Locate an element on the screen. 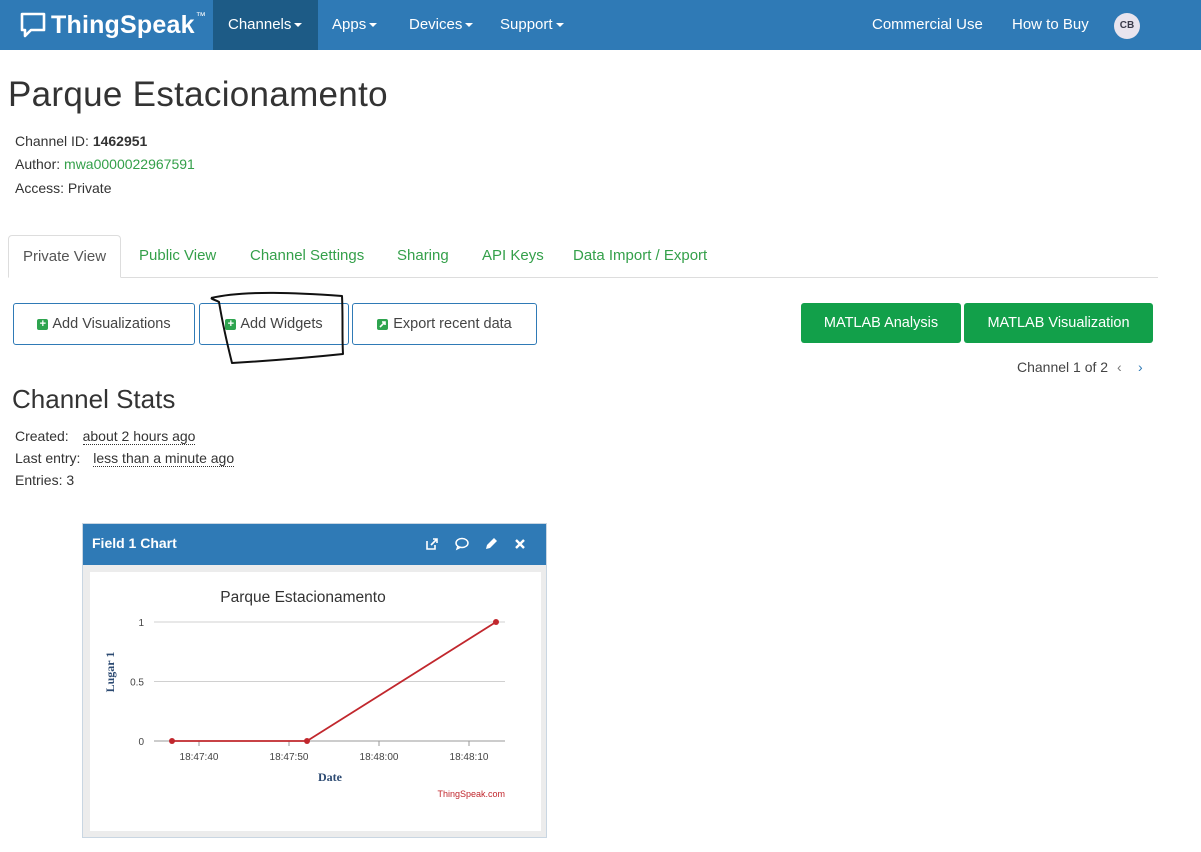 The height and width of the screenshot is (852, 1201). pencil-icon is located at coordinates (491, 544).